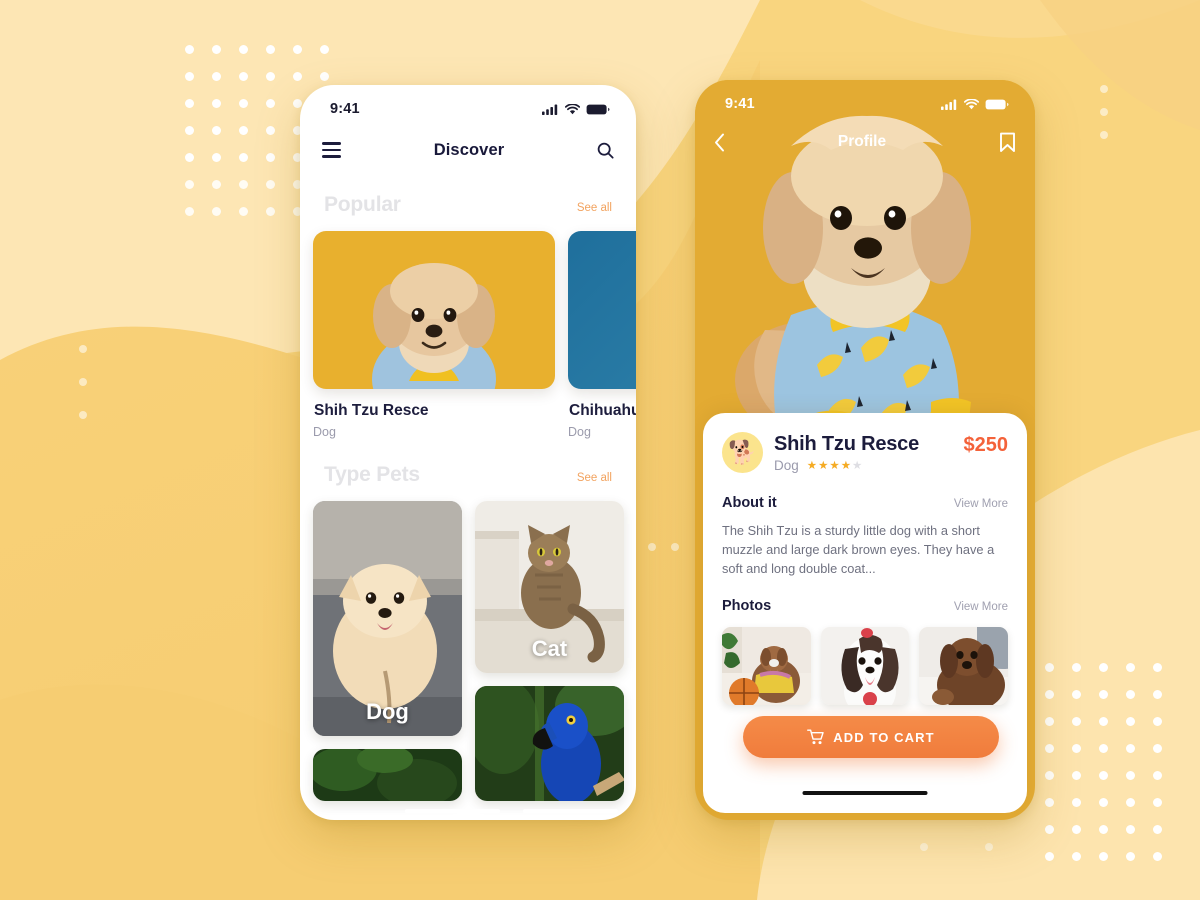 Image resolution: width=1200 pixels, height=900 pixels. I want to click on pet-meta: Dog ★★★★★, so click(869, 465).